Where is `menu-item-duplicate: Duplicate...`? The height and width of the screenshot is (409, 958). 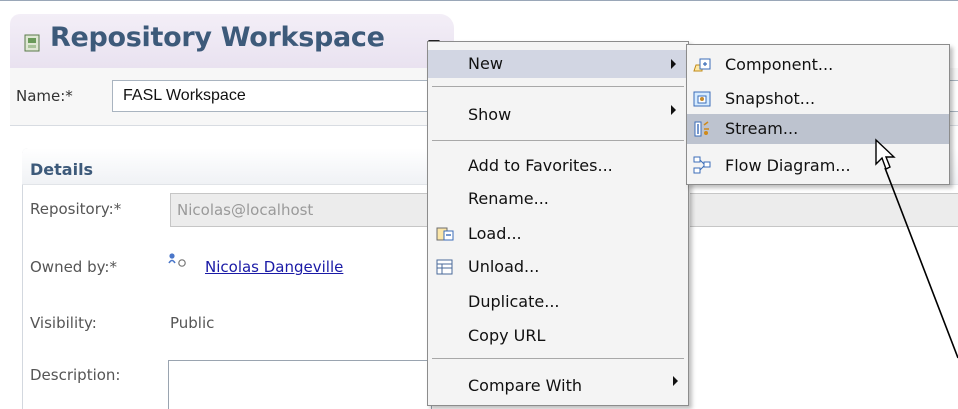
menu-item-duplicate: Duplicate... is located at coordinates (558, 302).